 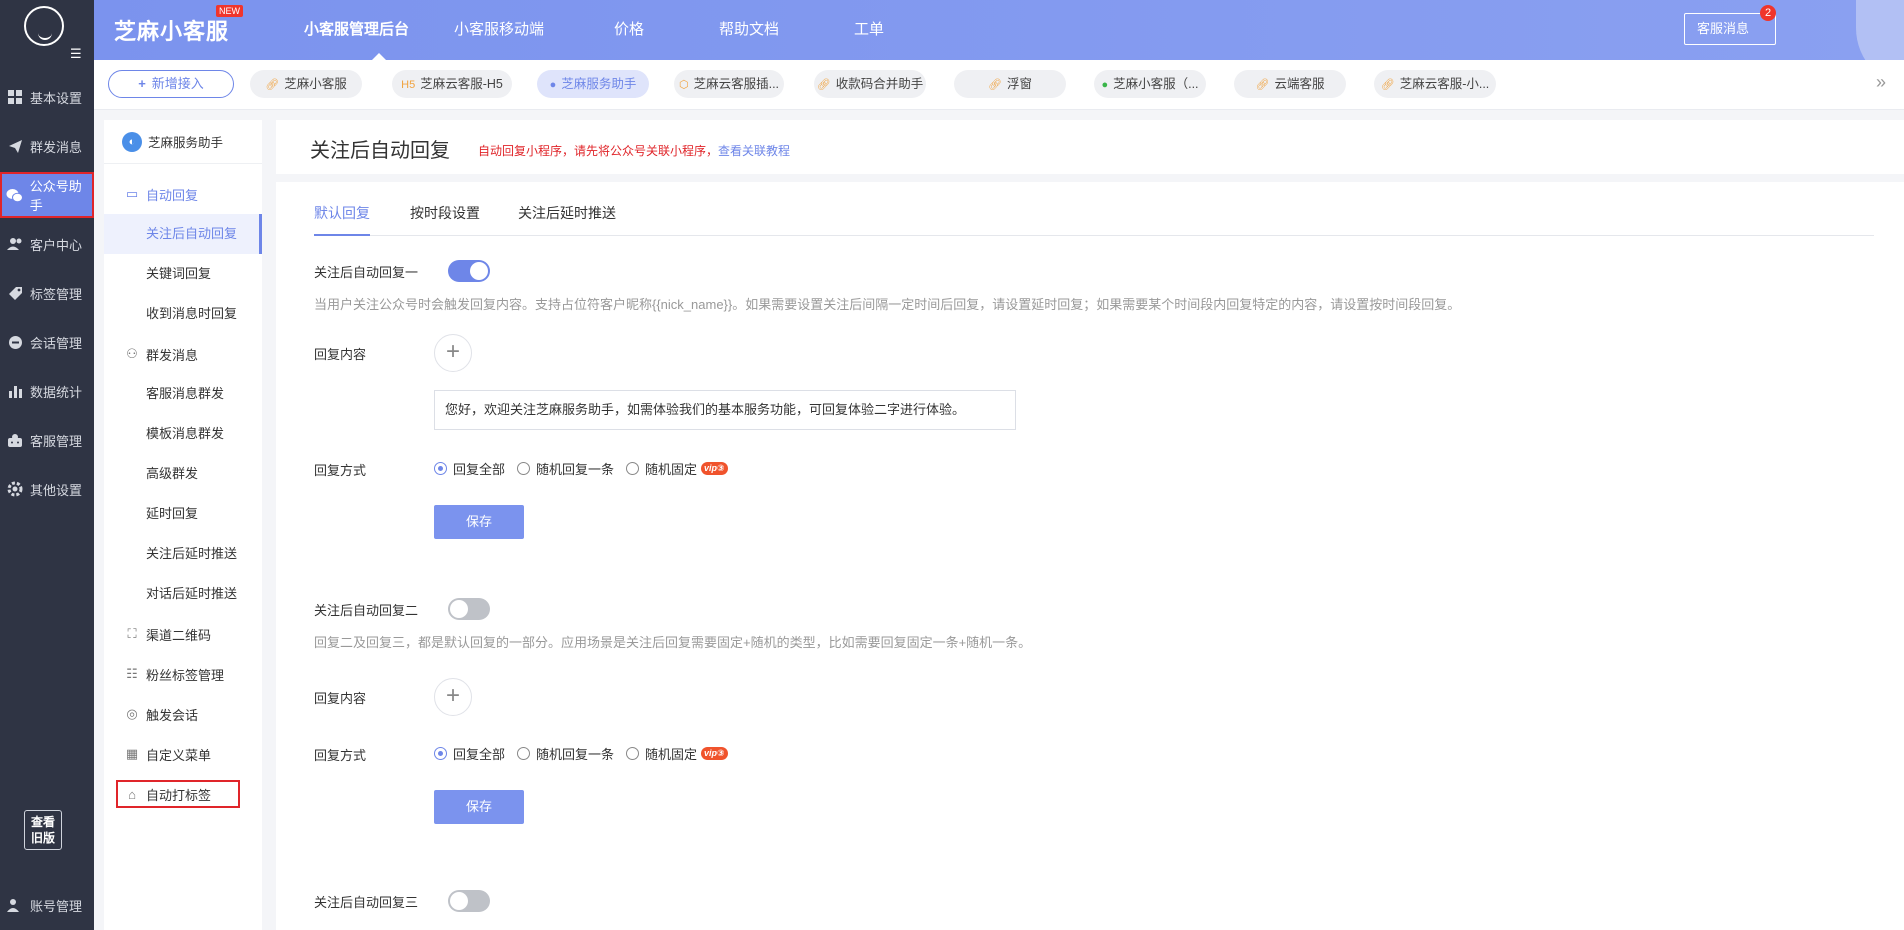 I want to click on assistant-logo-icon: ◐, so click(x=132, y=141).